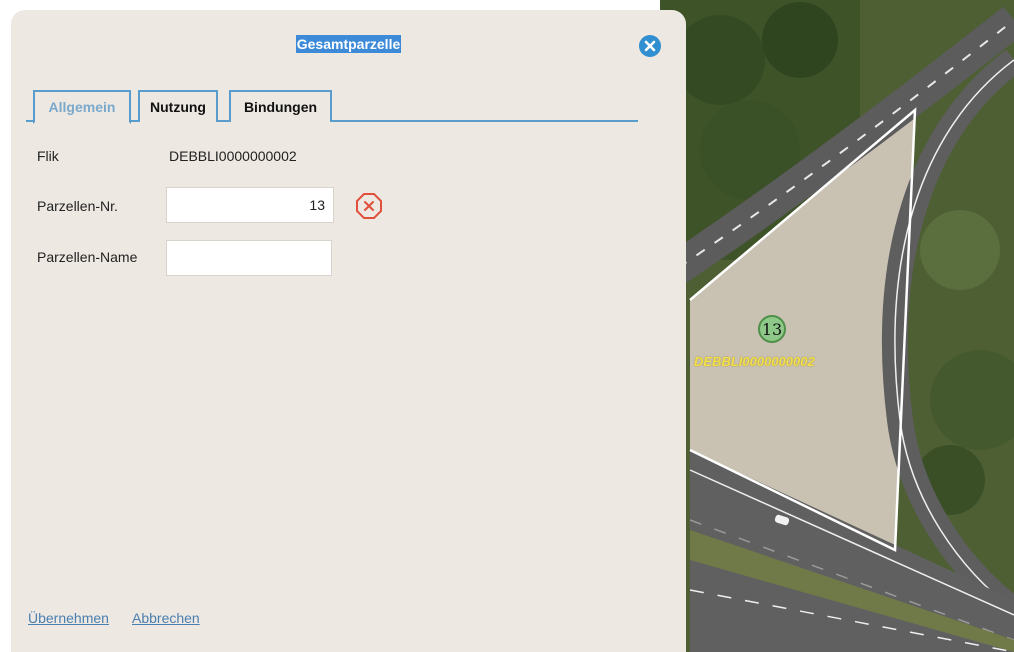 The width and height of the screenshot is (1014, 652). I want to click on map-parcel-number-marker: 13, so click(772, 329).